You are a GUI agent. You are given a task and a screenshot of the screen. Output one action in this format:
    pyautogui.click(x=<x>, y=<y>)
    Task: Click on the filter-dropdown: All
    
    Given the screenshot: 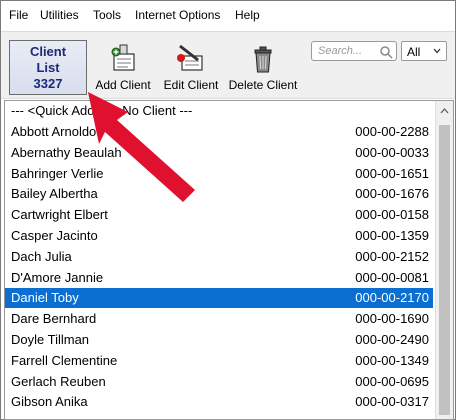 What is the action you would take?
    pyautogui.click(x=424, y=51)
    